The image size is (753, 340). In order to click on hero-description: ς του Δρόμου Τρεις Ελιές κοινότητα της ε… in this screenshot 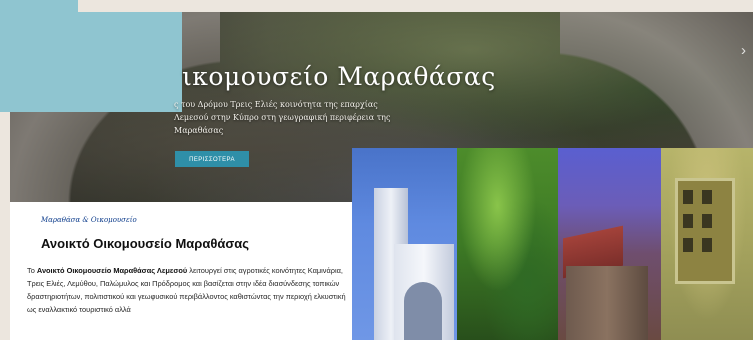, I will do `click(282, 117)`.